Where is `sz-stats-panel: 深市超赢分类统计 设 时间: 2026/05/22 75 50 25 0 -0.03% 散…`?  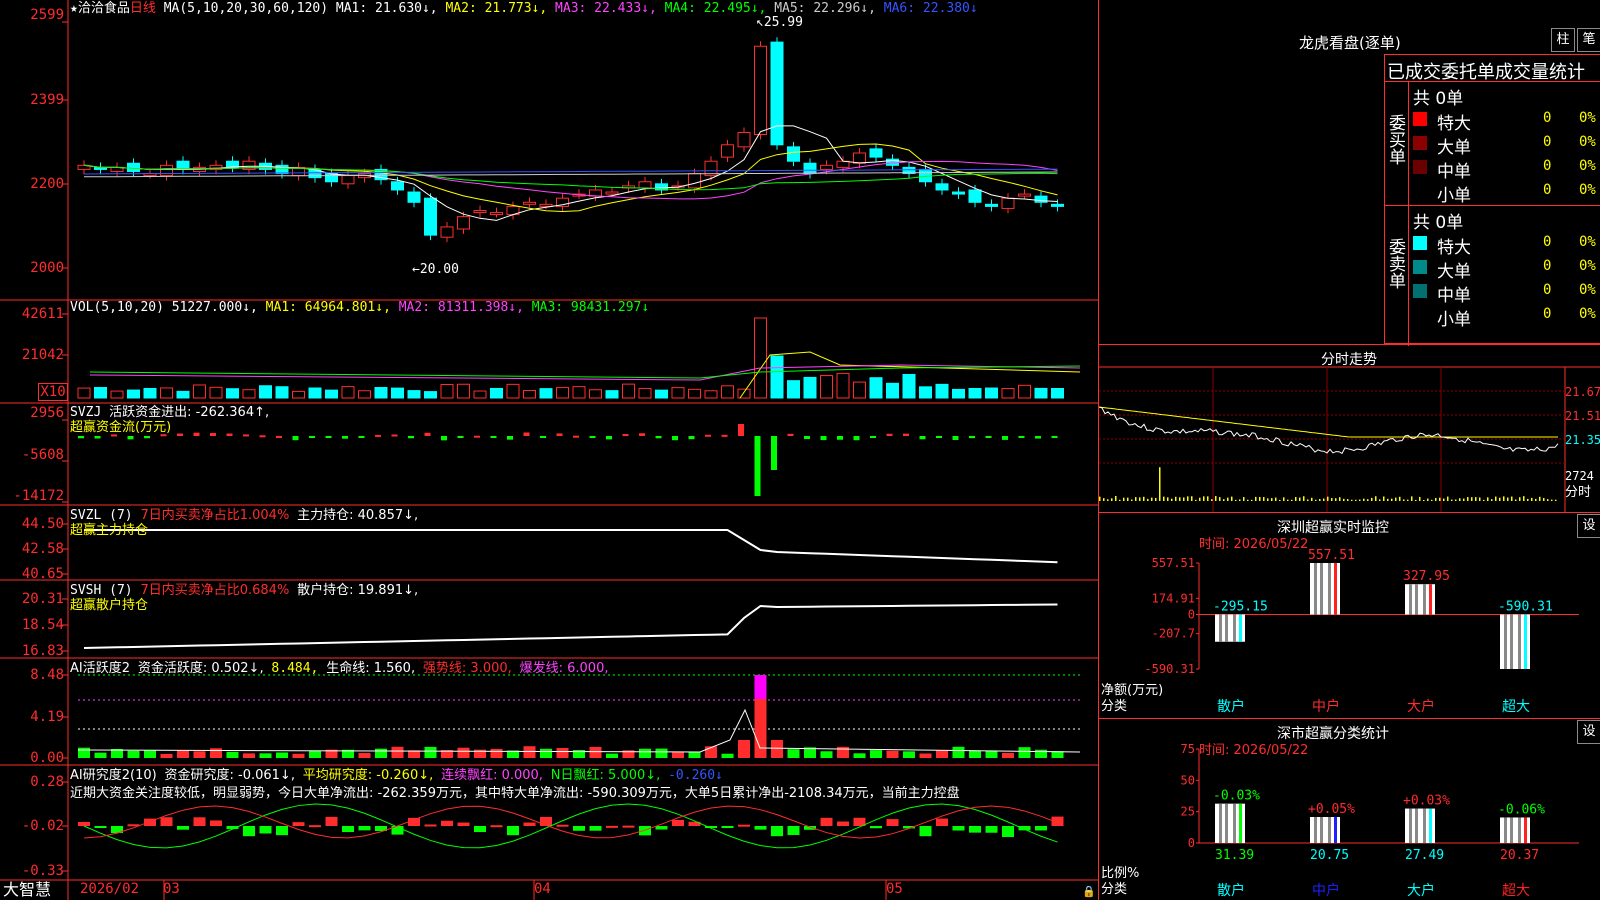
sz-stats-panel: 深市超赢分类统计 设 时间: 2026/05/22 75 50 25 0 -0.03% 散… is located at coordinates (1349, 809).